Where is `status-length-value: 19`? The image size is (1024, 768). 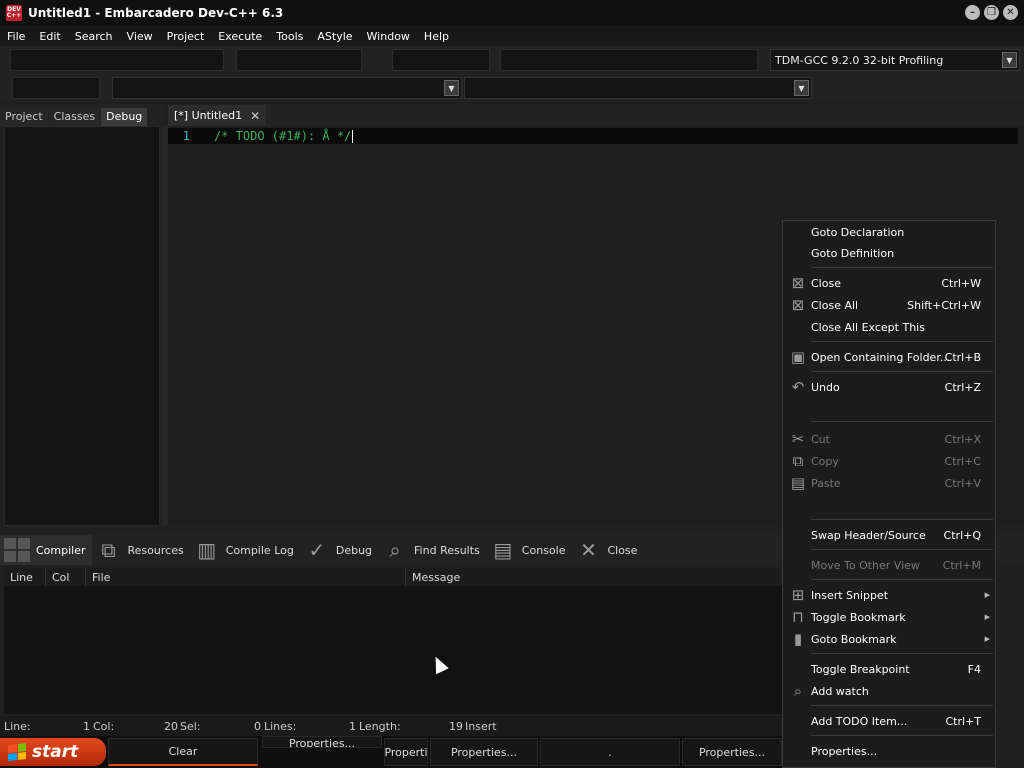 status-length-value: 19 is located at coordinates (456, 726).